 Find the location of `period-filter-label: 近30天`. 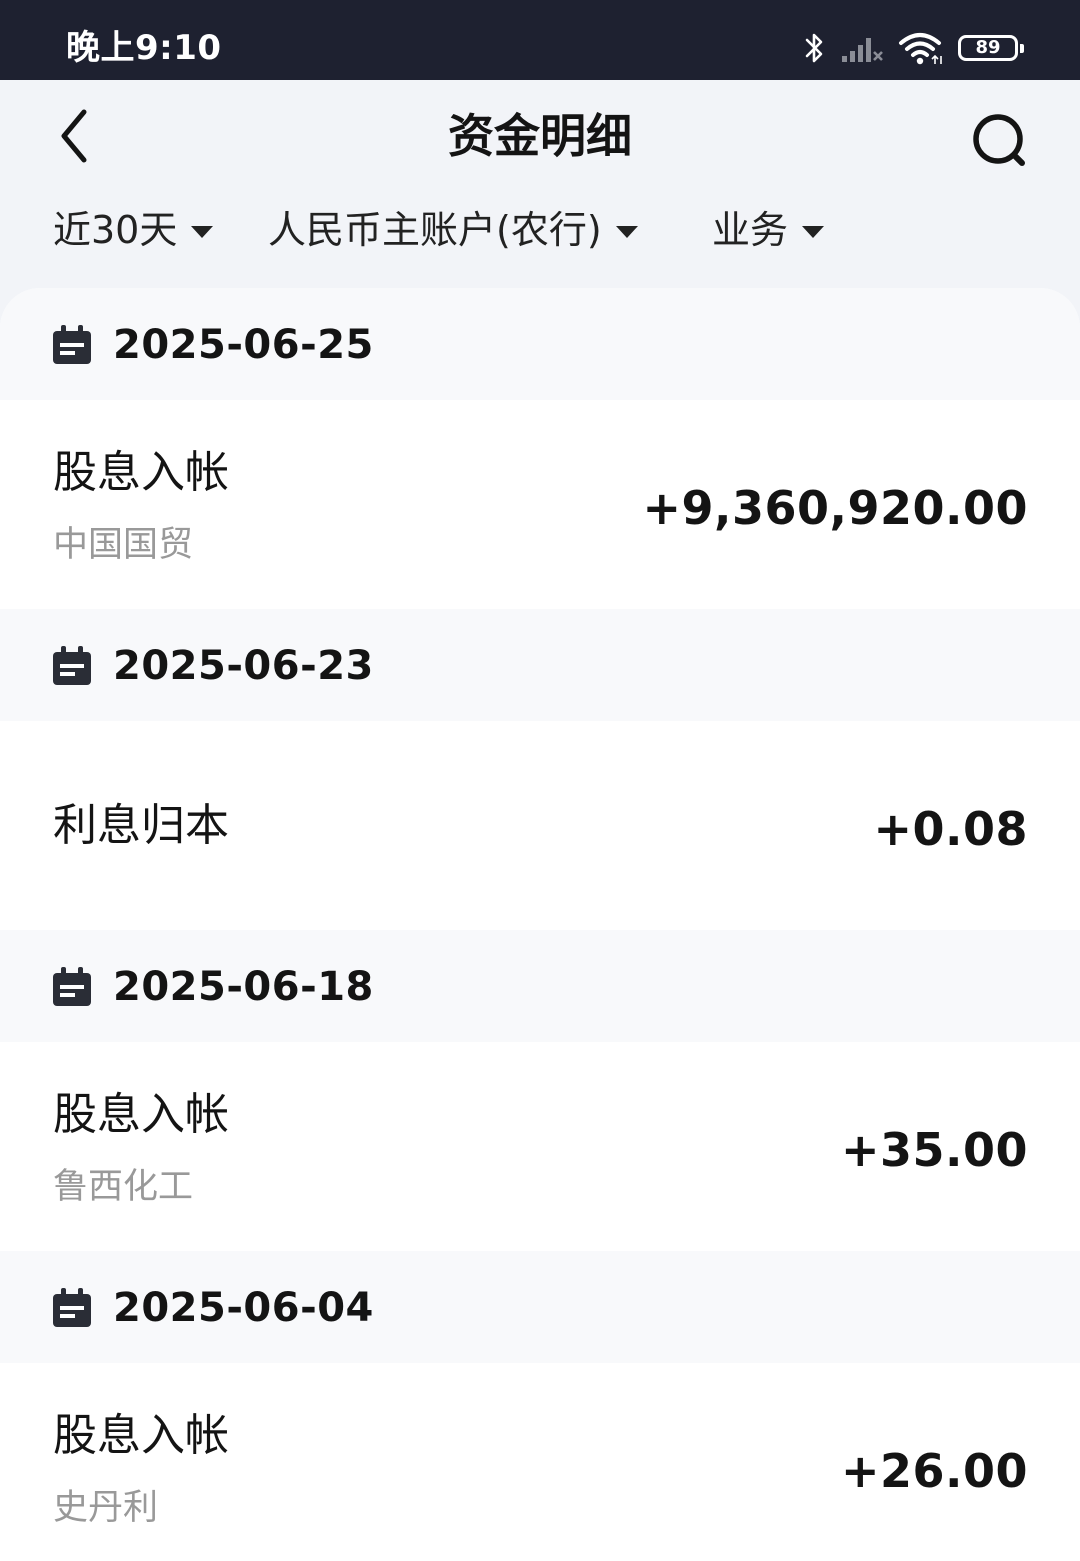

period-filter-label: 近30天 is located at coordinates (115, 230).